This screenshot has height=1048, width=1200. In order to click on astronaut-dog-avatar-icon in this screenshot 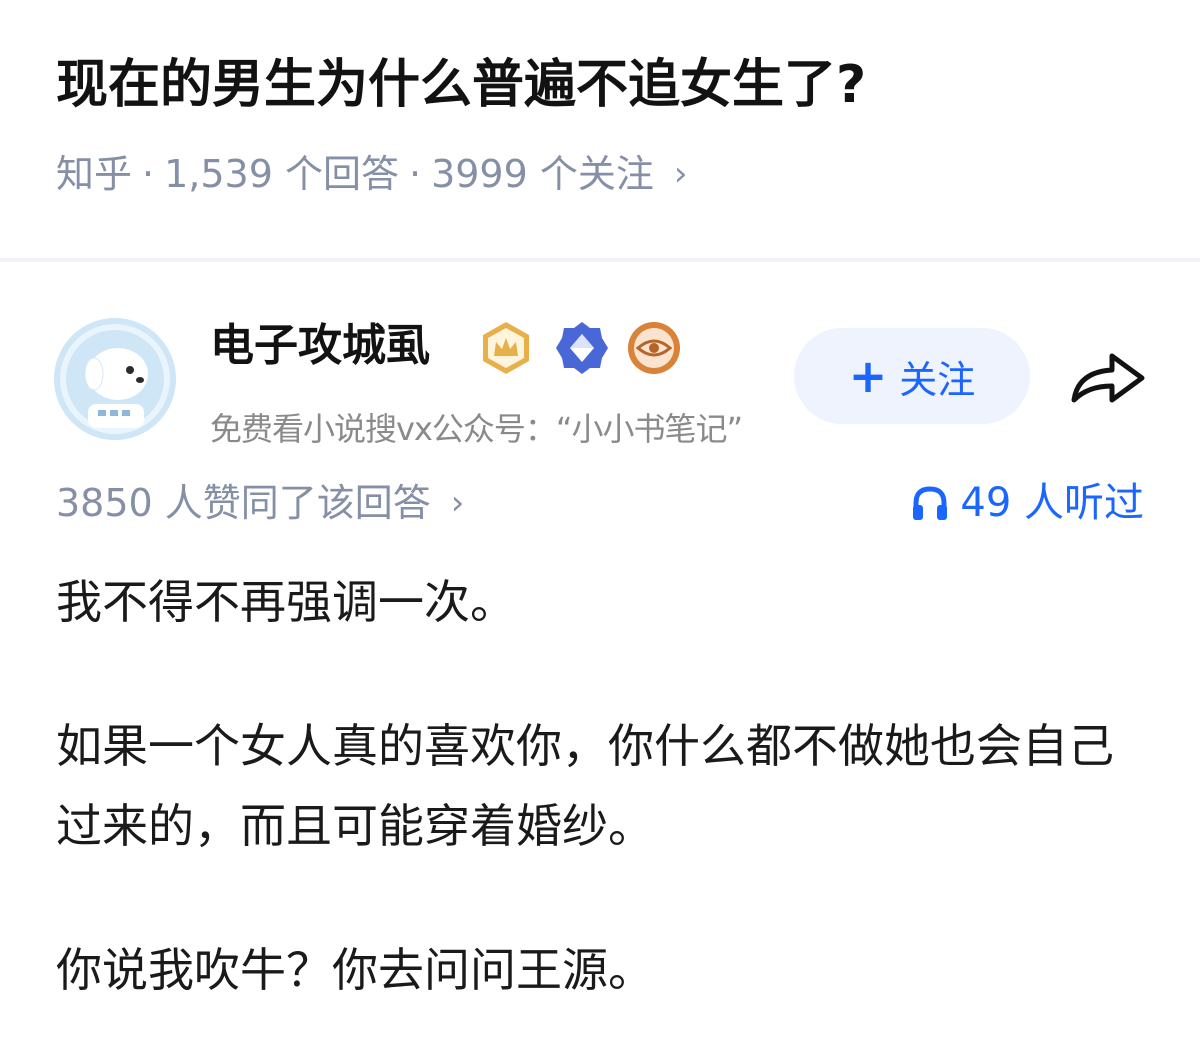, I will do `click(115, 379)`.